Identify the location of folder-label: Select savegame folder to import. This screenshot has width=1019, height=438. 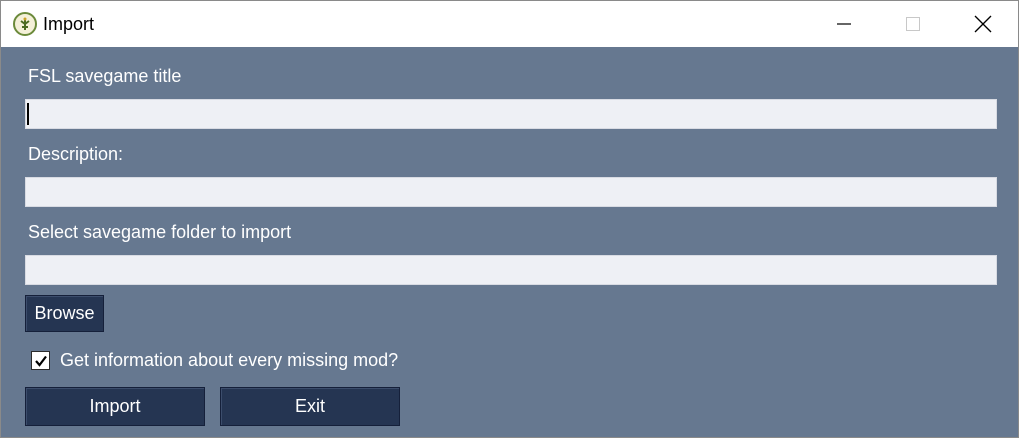
(160, 232).